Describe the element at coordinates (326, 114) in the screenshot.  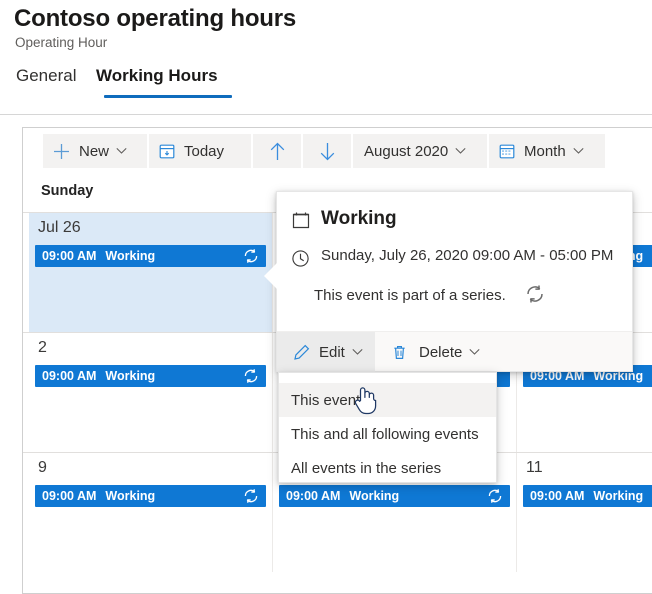
I see `header-divider` at that location.